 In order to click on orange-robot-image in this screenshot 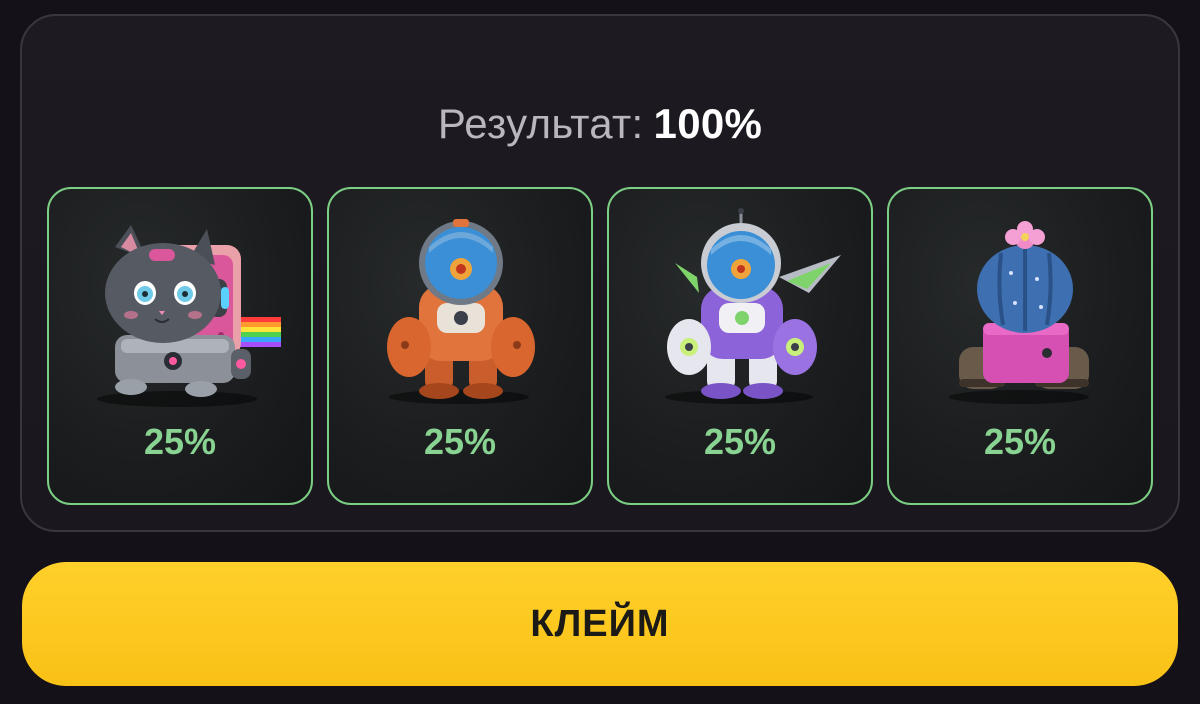, I will do `click(461, 311)`.